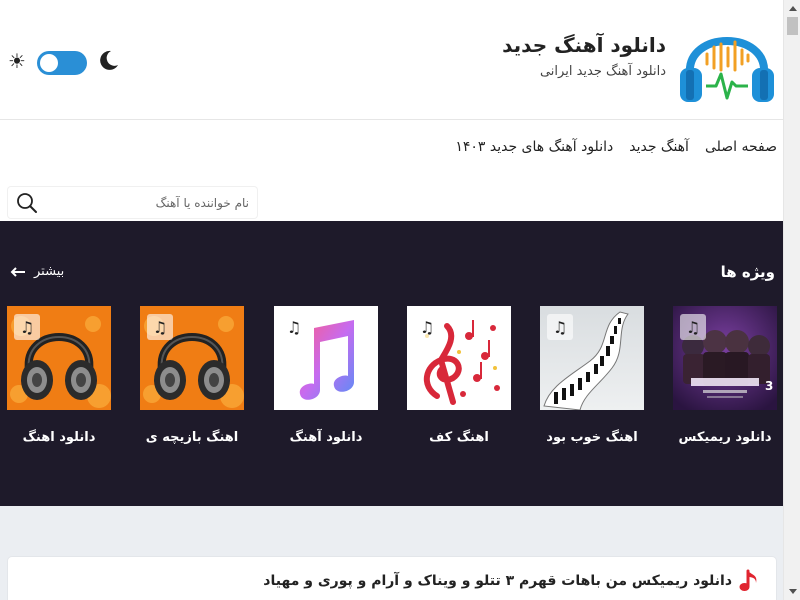  What do you see at coordinates (17, 271) in the screenshot?
I see `arrow-left-icon` at bounding box center [17, 271].